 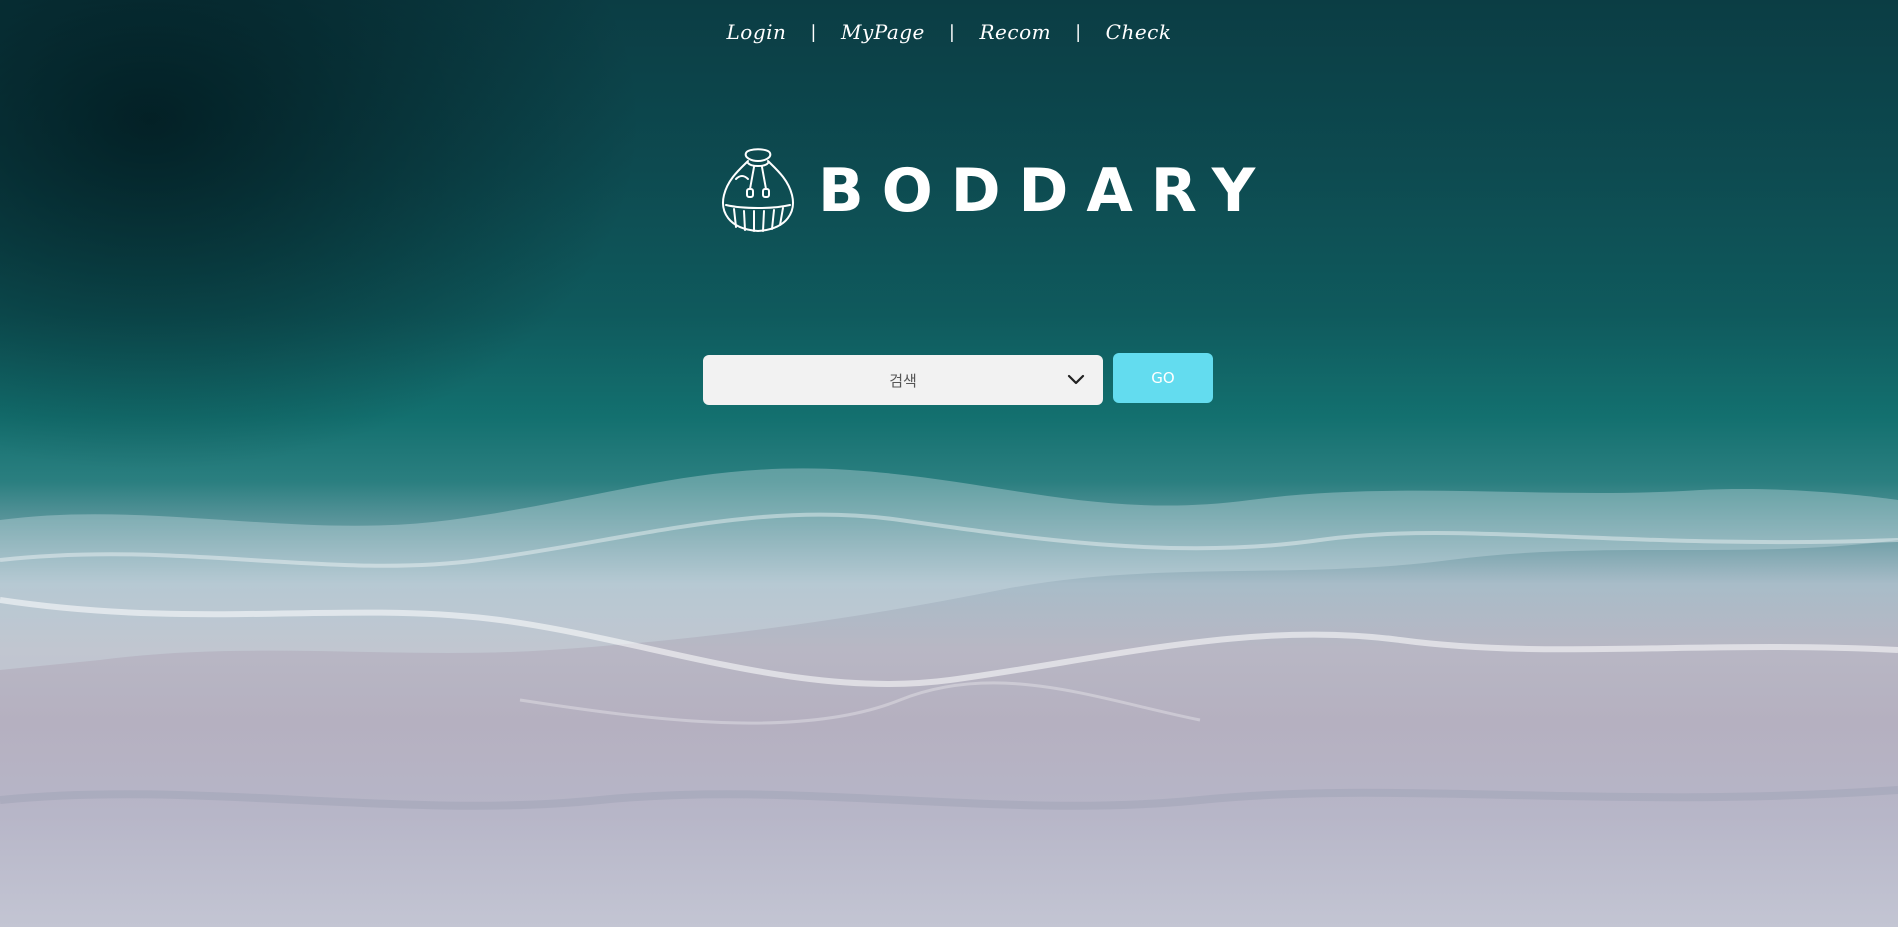 What do you see at coordinates (1076, 379) in the screenshot?
I see `chevron-down-icon` at bounding box center [1076, 379].